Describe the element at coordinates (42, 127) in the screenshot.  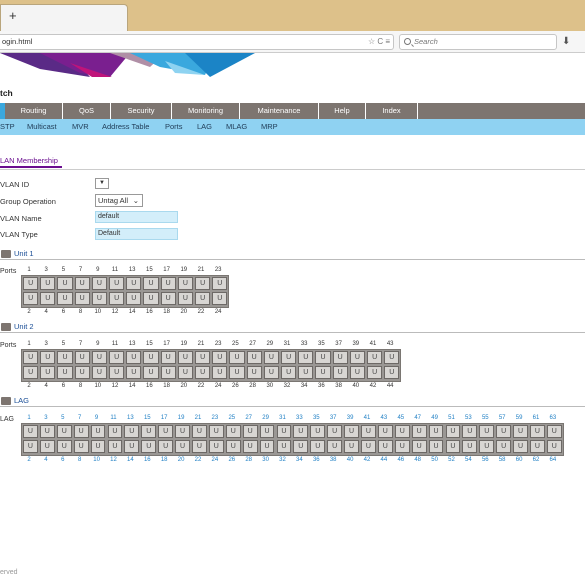
I see `subnav-multicast: Multicast` at that location.